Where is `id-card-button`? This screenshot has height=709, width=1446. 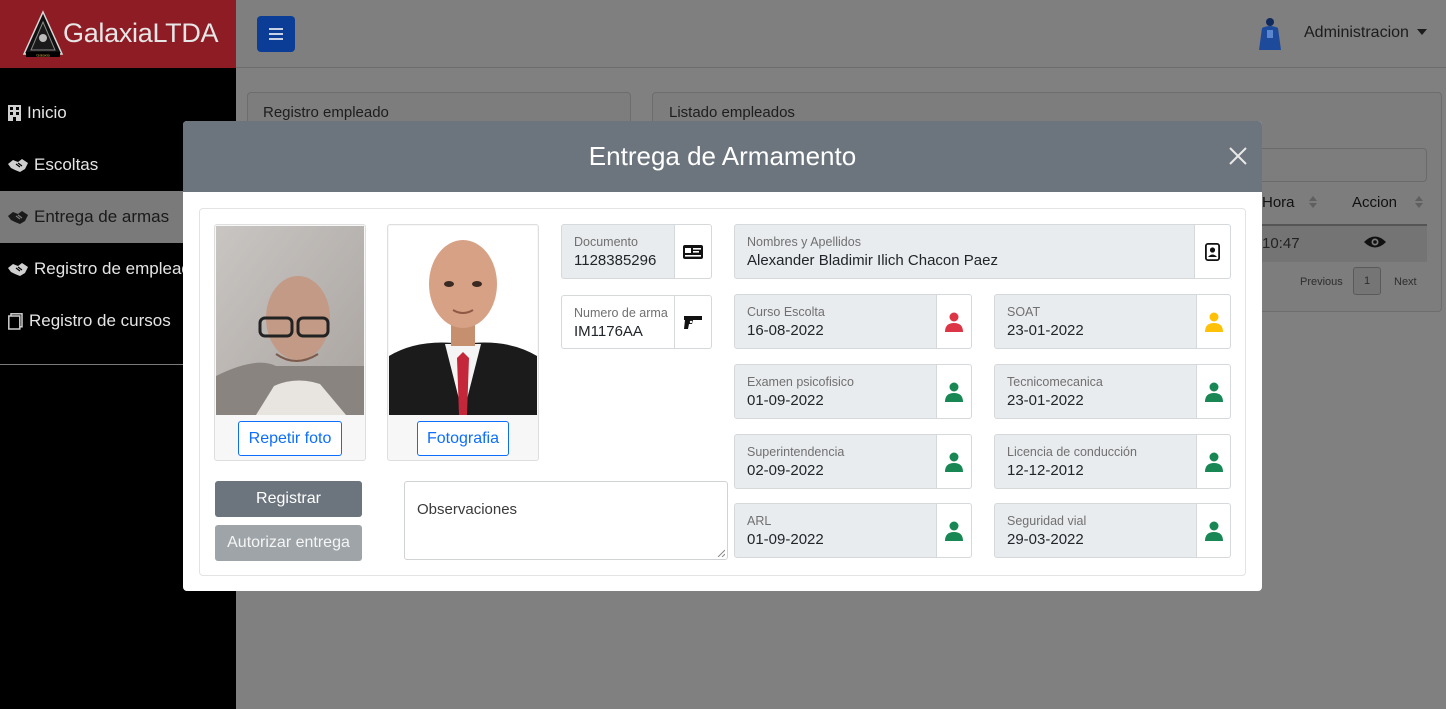
id-card-button is located at coordinates (693, 251).